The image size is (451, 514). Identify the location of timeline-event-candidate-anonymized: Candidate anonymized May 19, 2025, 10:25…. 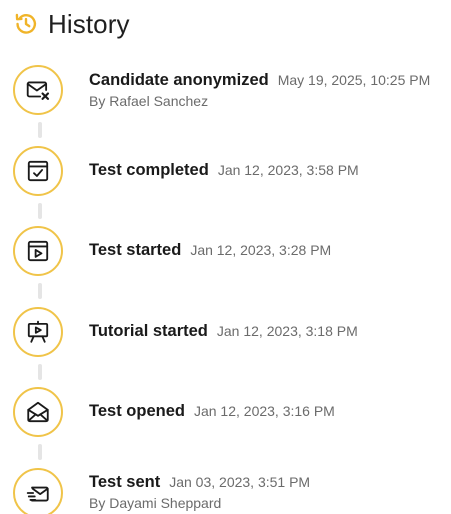
(232, 93).